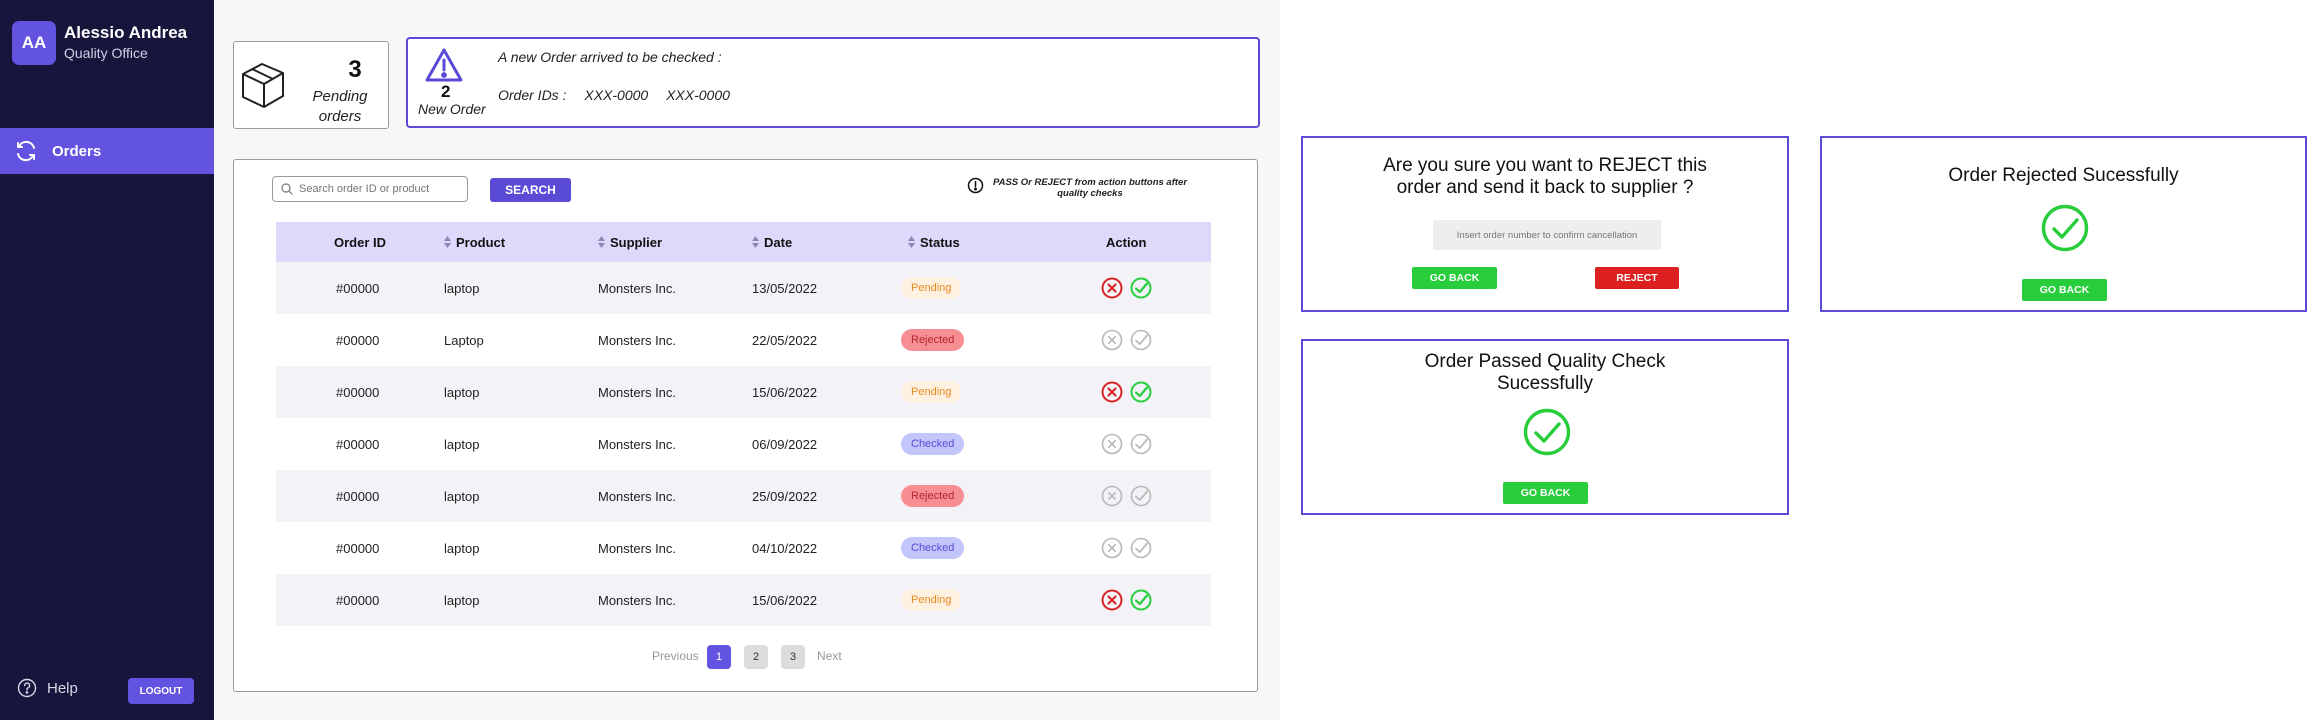 The image size is (2307, 720). Describe the element at coordinates (444, 65) in the screenshot. I see `warning-icon` at that location.